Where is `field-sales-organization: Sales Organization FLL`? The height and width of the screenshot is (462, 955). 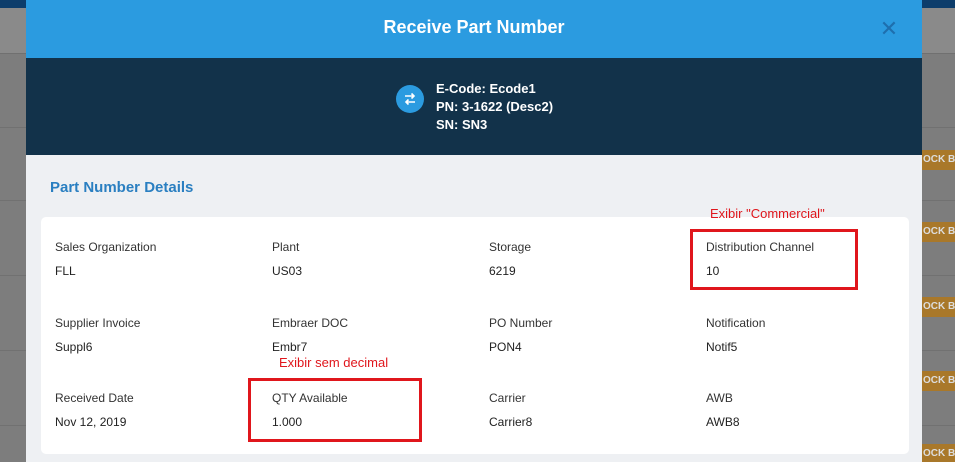 field-sales-organization: Sales Organization FLL is located at coordinates (105, 259).